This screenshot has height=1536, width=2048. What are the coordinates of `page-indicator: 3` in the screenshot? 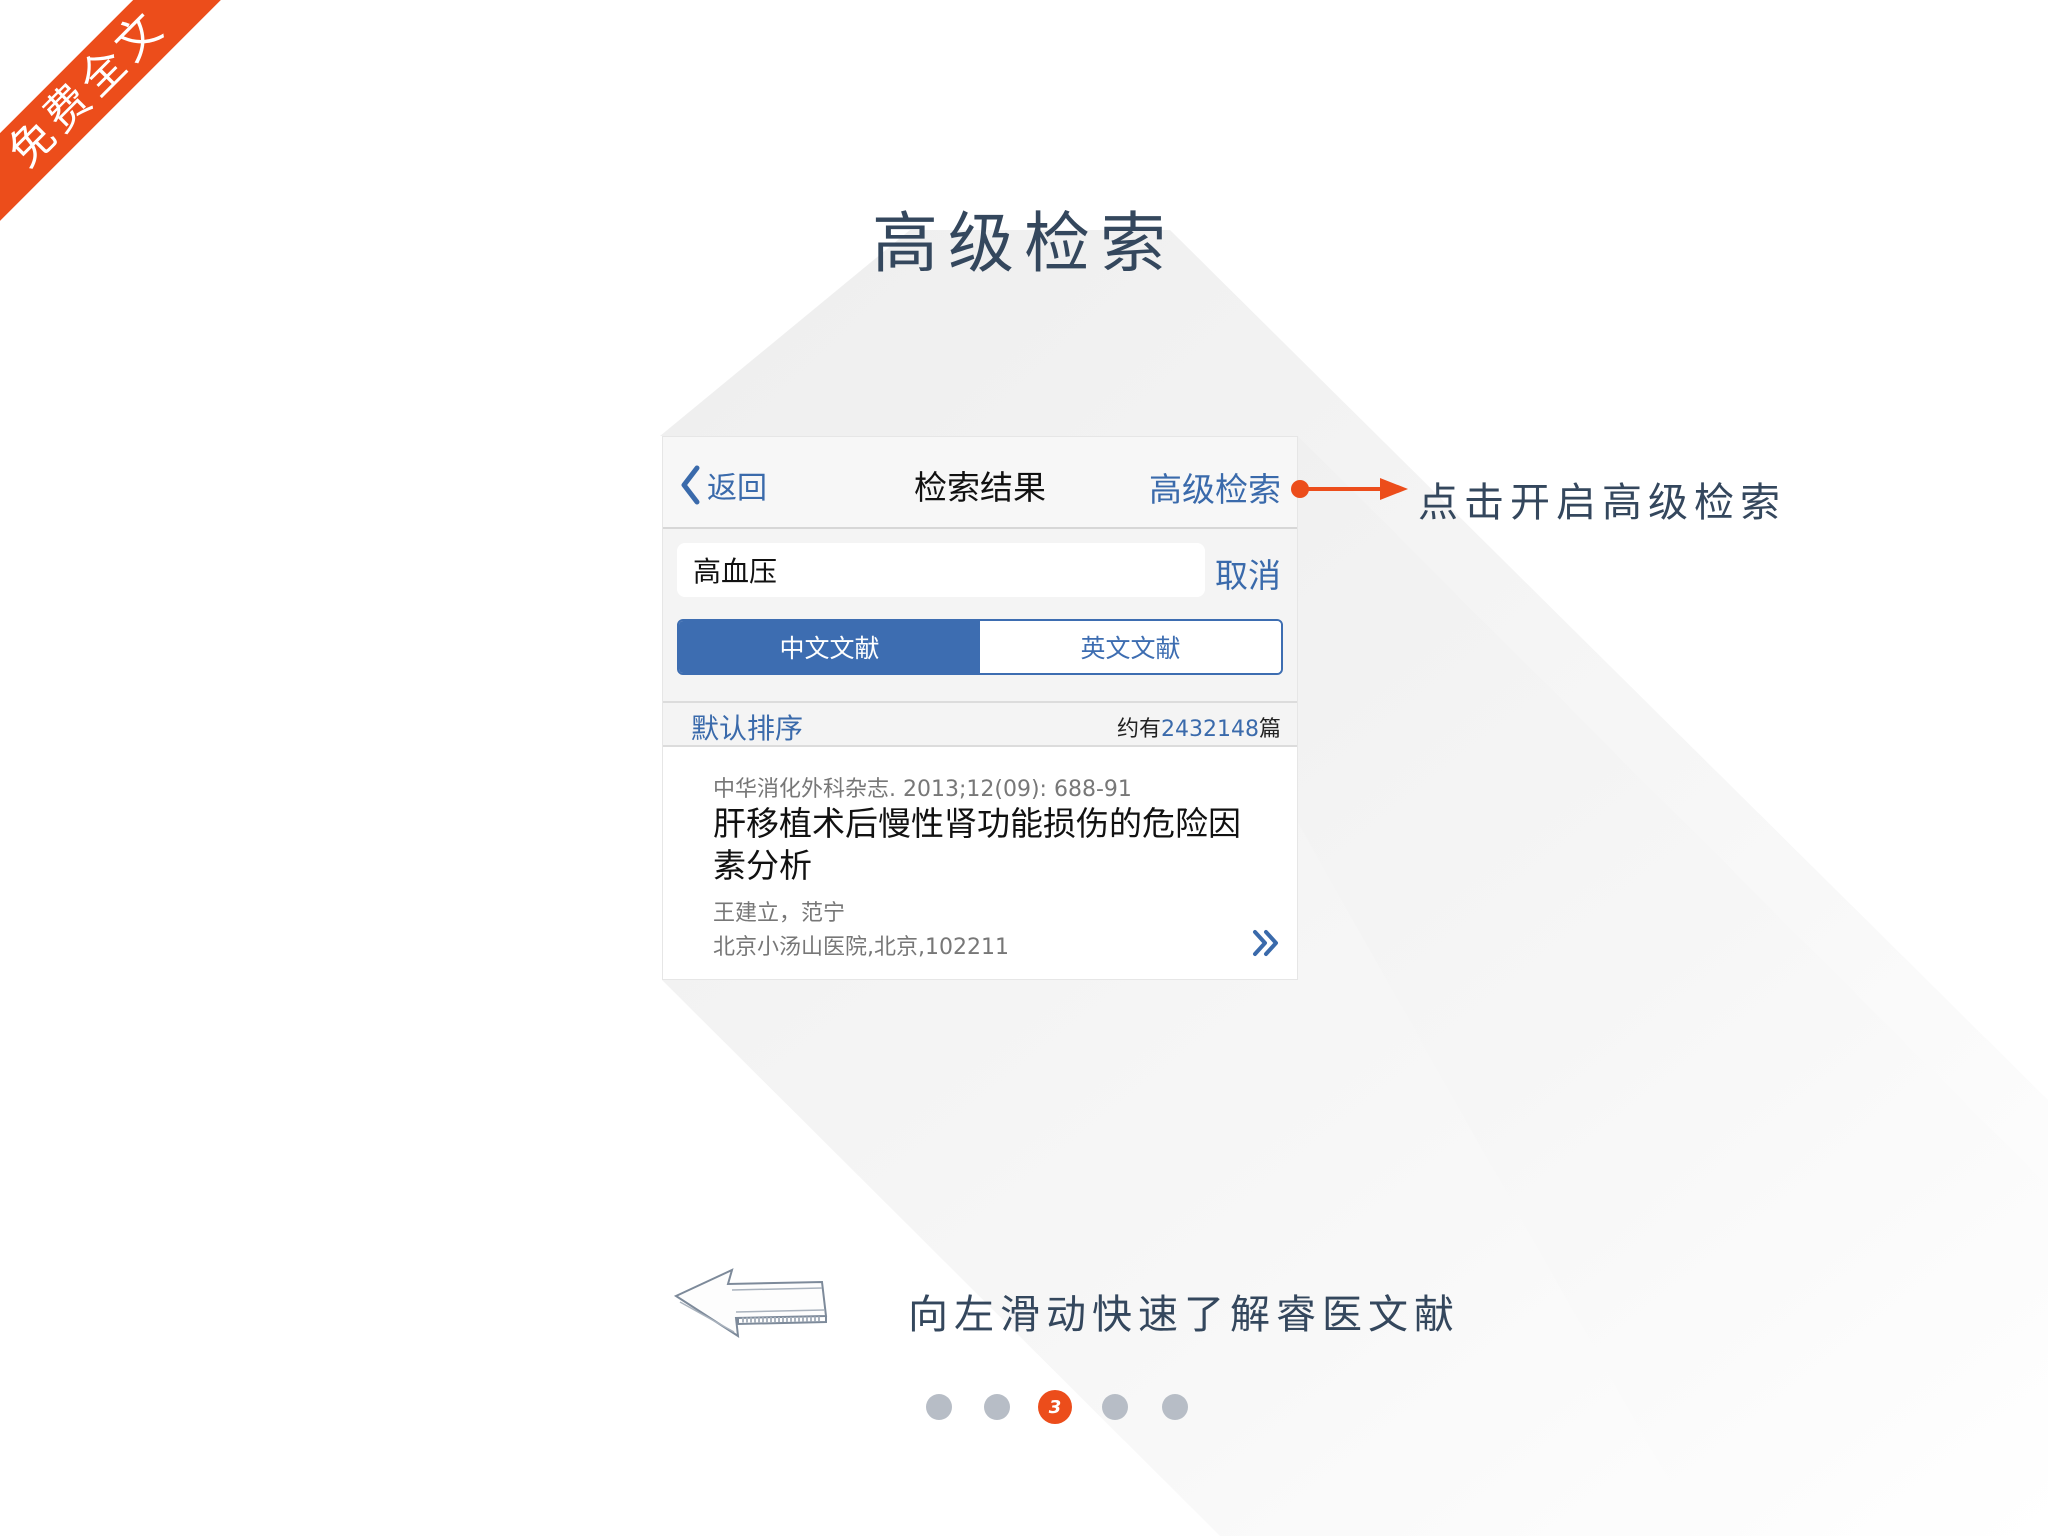 It's located at (1061, 1407).